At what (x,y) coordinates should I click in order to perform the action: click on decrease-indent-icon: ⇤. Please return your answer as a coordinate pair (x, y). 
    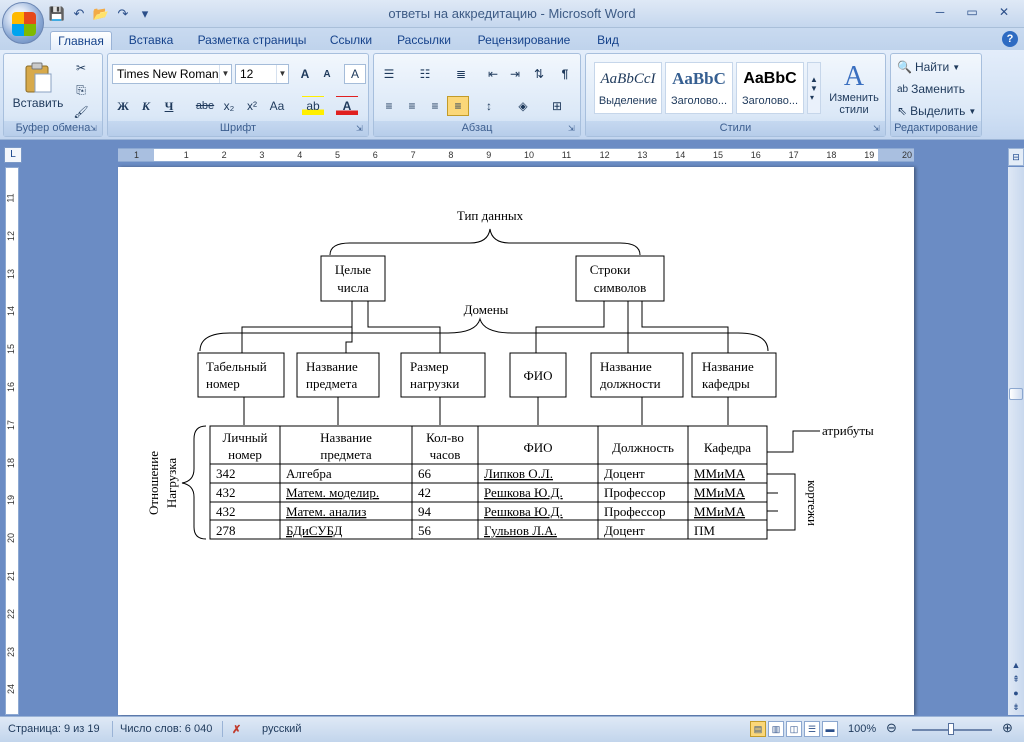
    Looking at the image, I should click on (493, 74).